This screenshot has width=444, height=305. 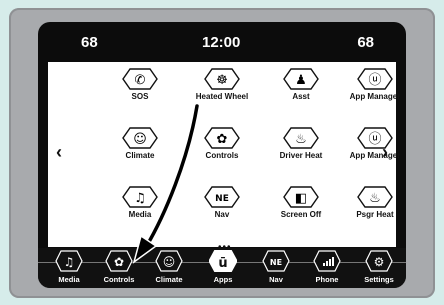 I want to click on app-tile-label: Controls, so click(x=222, y=155).